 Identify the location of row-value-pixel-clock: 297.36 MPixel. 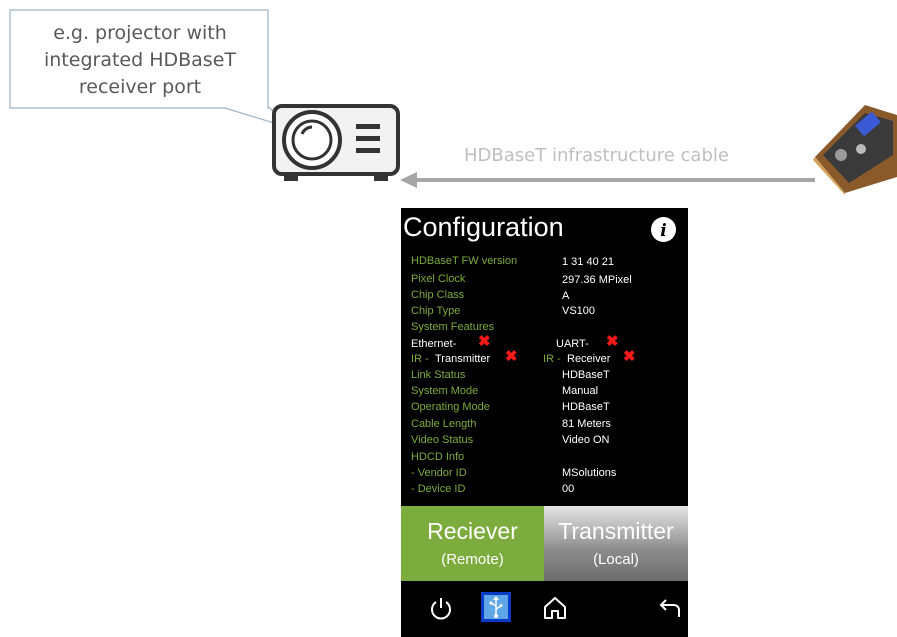
(597, 280).